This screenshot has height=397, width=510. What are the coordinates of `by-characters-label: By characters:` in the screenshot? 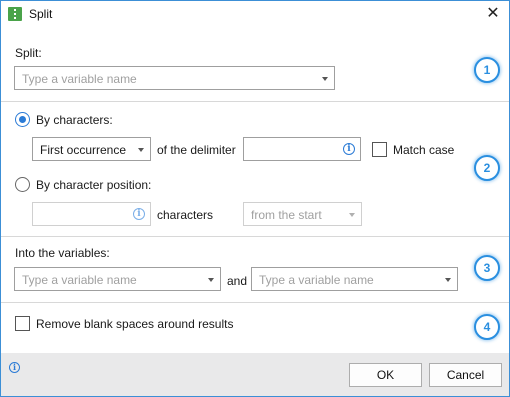 It's located at (74, 120).